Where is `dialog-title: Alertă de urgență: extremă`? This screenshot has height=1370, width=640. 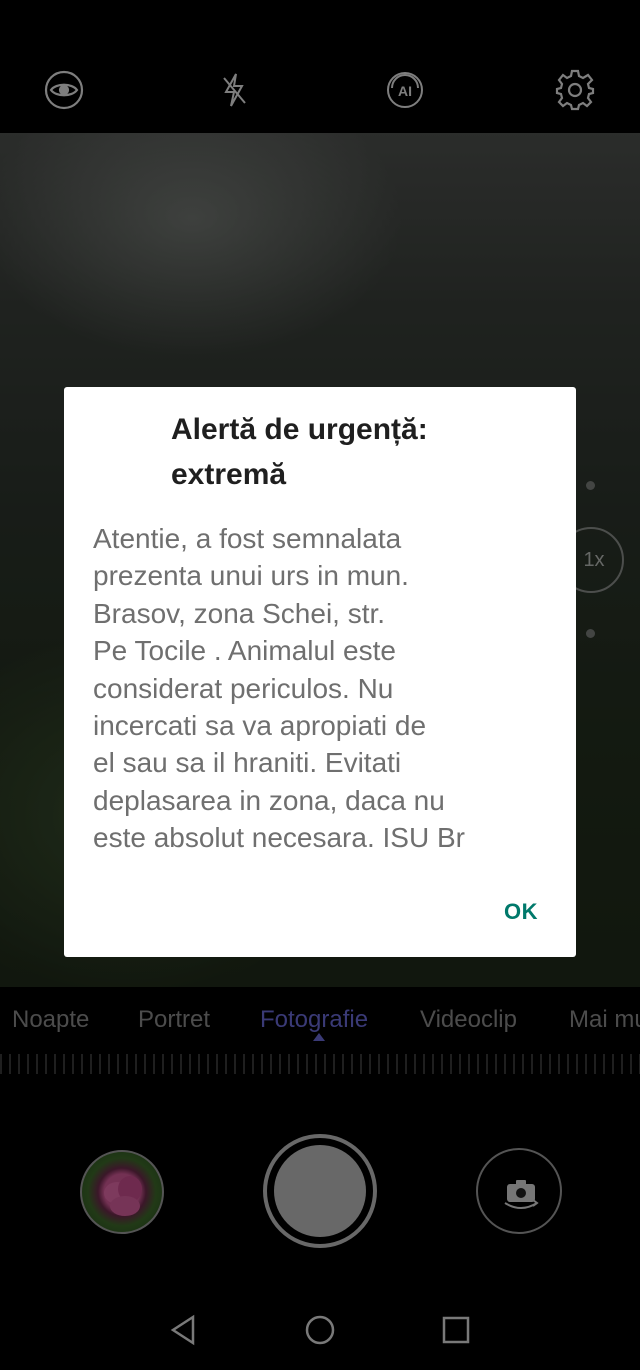
dialog-title: Alertă de urgență: extremă is located at coordinates (299, 452).